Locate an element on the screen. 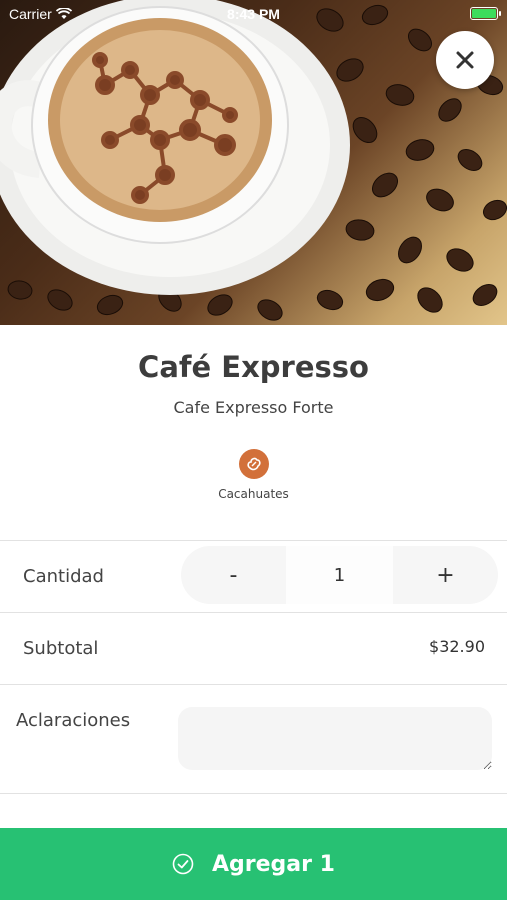 The height and width of the screenshot is (900, 507). notes-input is located at coordinates (335, 738).